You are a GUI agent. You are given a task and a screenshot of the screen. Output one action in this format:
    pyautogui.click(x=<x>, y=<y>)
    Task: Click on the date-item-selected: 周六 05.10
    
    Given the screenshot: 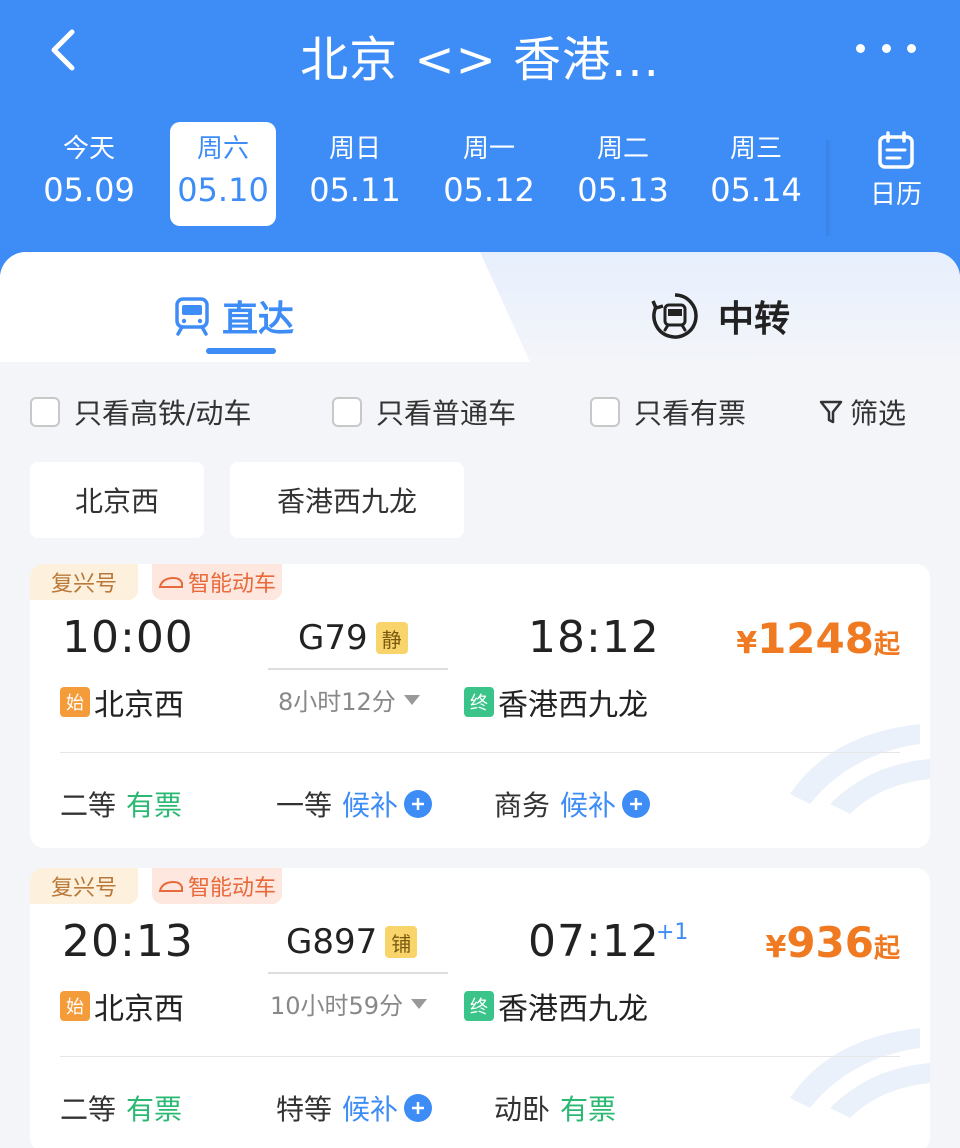 What is the action you would take?
    pyautogui.click(x=223, y=174)
    